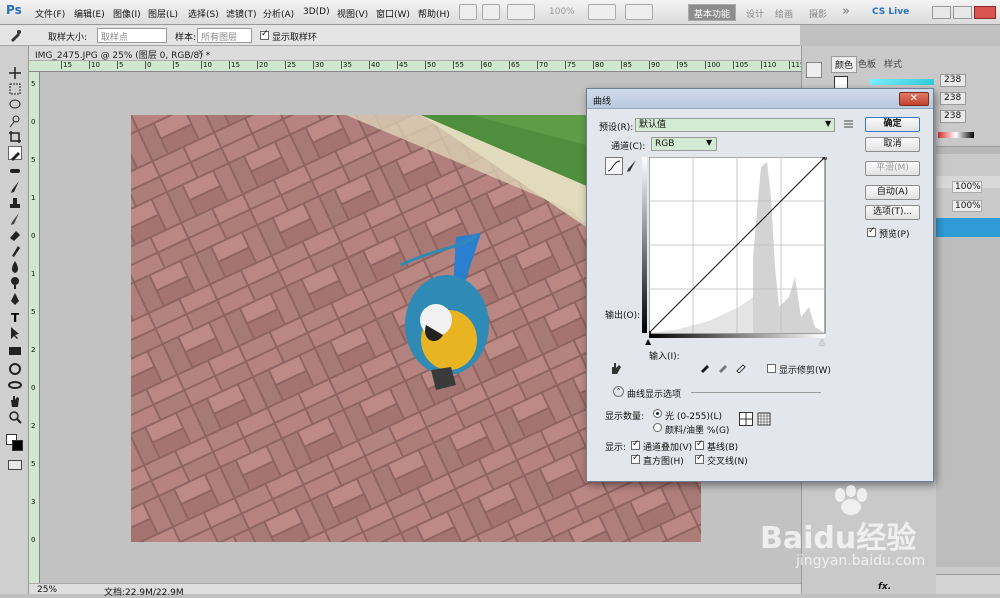  What do you see at coordinates (15, 121) in the screenshot?
I see `quick-select-tool-icon` at bounding box center [15, 121].